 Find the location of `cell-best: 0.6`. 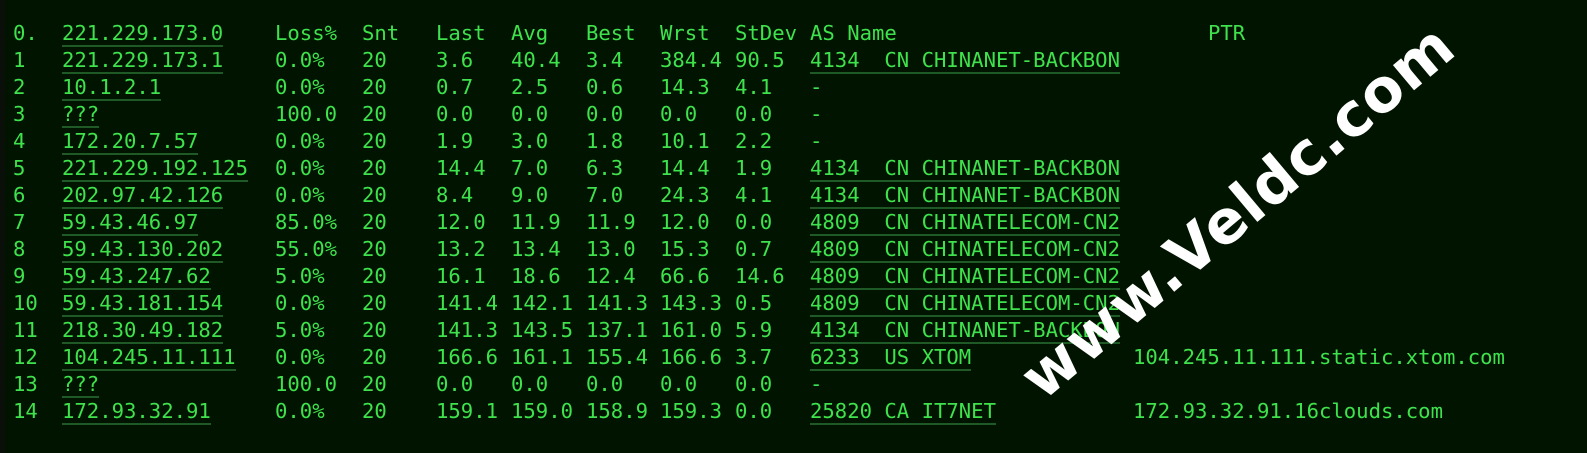

cell-best: 0.6 is located at coordinates (605, 87).